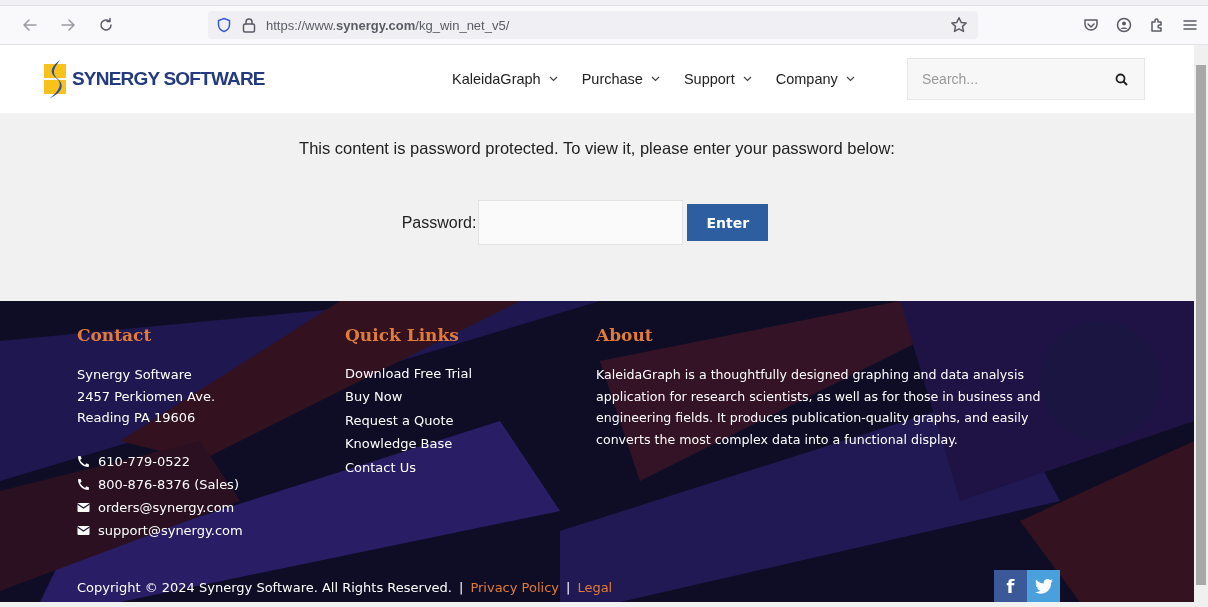 This screenshot has width=1208, height=607. What do you see at coordinates (728, 222) in the screenshot?
I see `enter-button: Enter` at bounding box center [728, 222].